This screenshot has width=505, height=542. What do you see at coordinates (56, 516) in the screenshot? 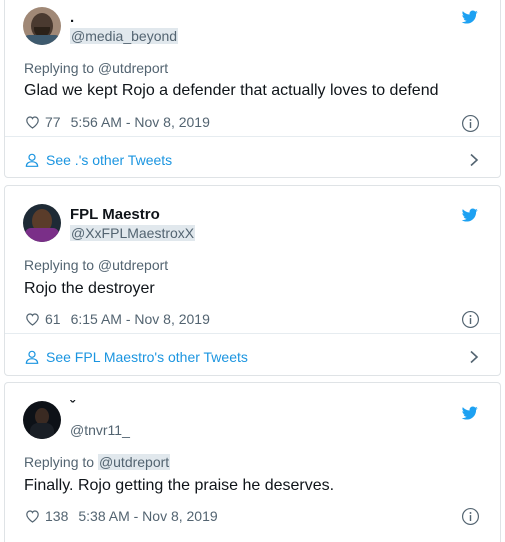
I see `like-count: 138` at bounding box center [56, 516].